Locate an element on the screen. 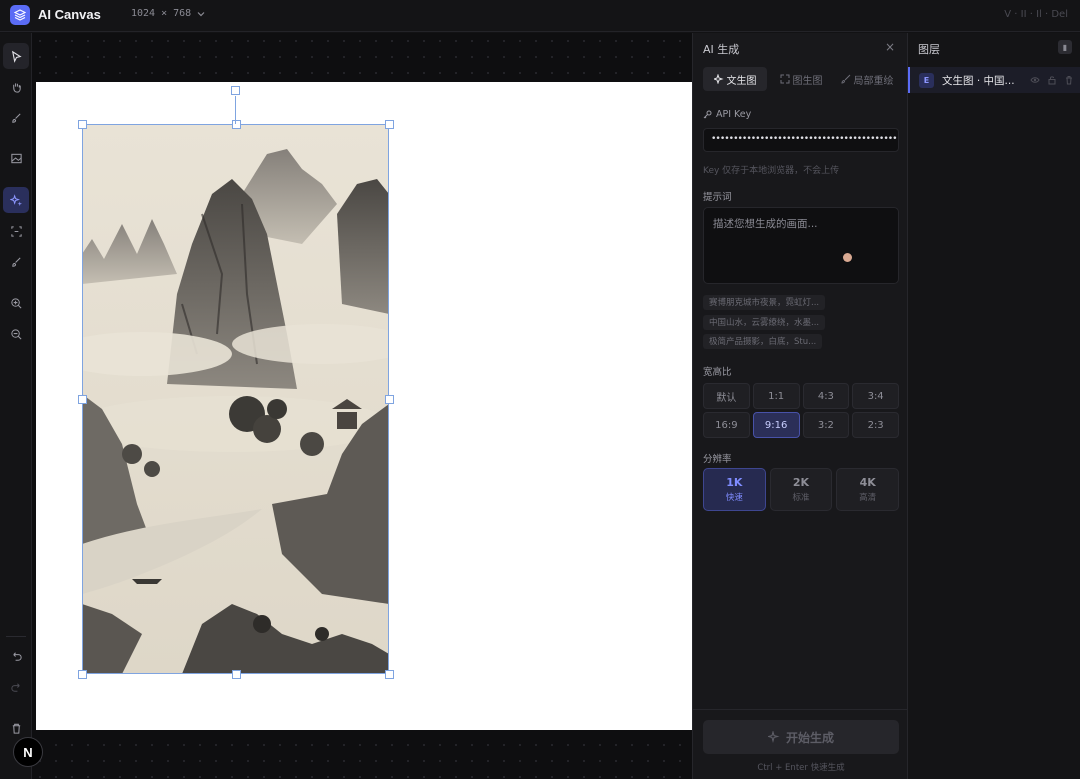 The width and height of the screenshot is (1080, 779). layer-actions is located at coordinates (1052, 80).